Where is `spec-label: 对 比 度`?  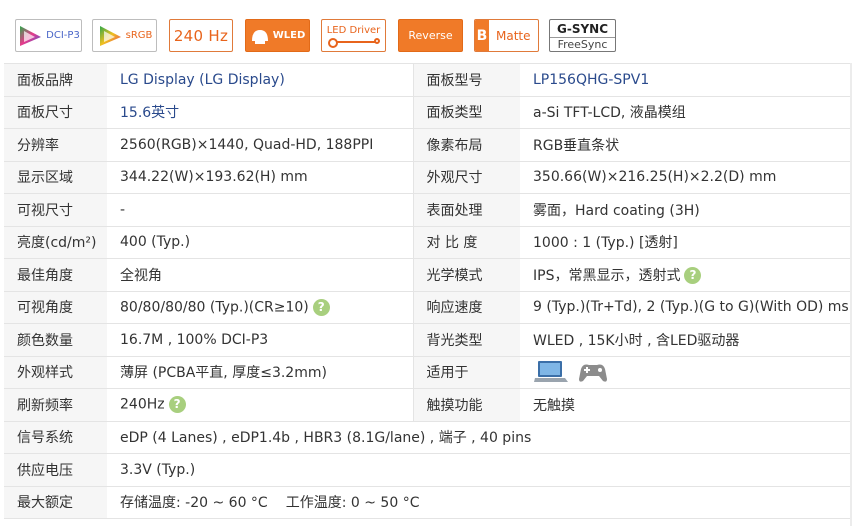
spec-label: 对 比 度 is located at coordinates (466, 242).